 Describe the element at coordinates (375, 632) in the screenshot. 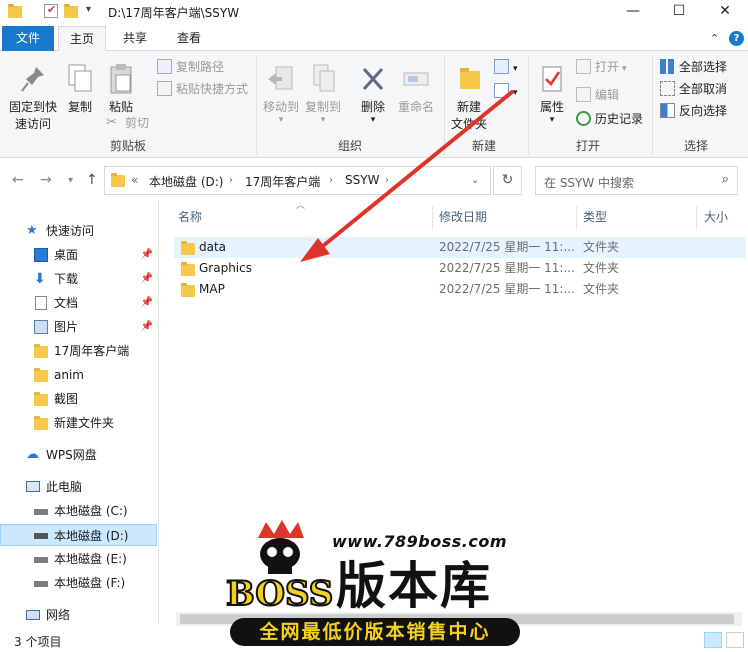

I see `watermark-banner: 全网最低价版本销售中心` at that location.